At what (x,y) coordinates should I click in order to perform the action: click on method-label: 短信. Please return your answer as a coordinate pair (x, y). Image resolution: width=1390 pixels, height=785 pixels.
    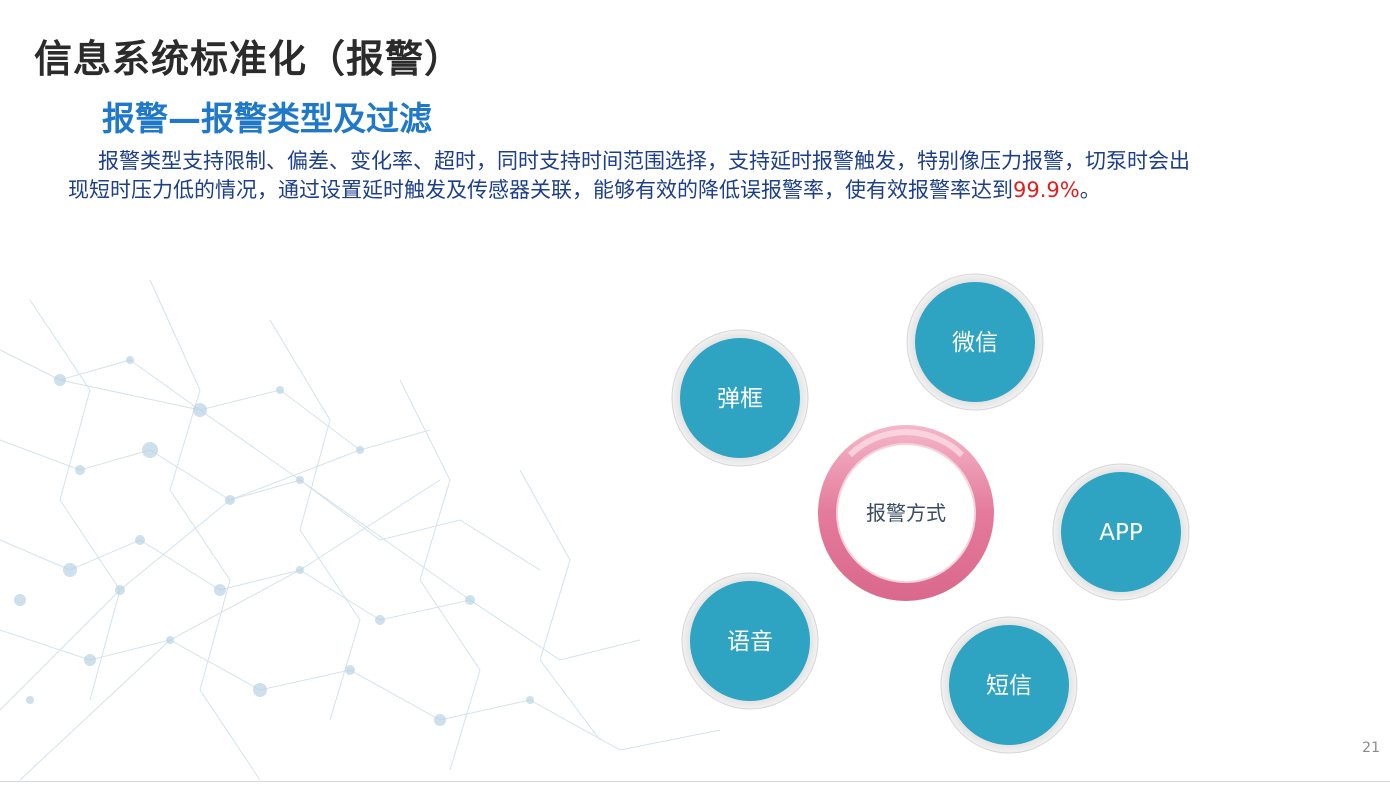
    Looking at the image, I should click on (1009, 686).